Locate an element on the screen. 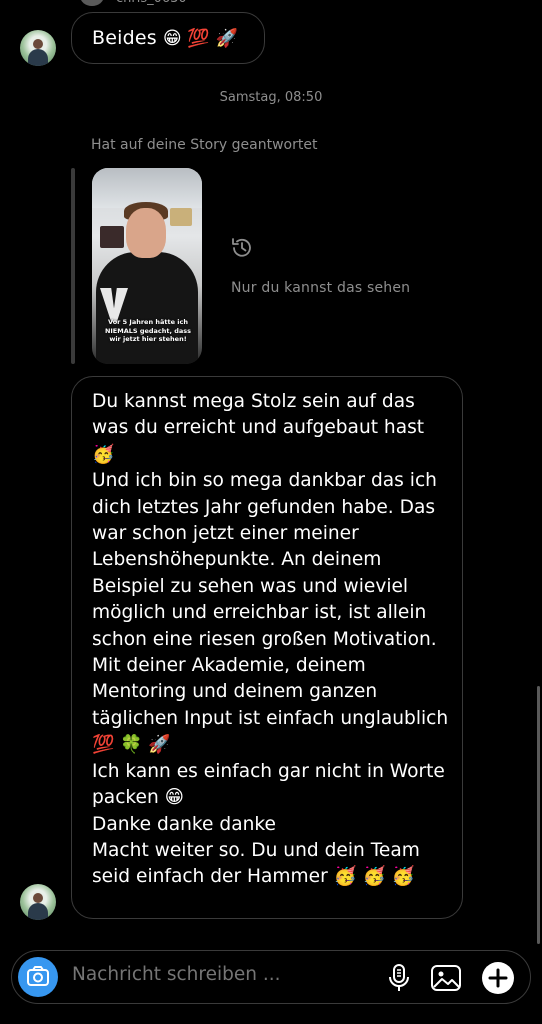 The height and width of the screenshot is (1024, 542). message-line: täglichen Input ist einfach unglaublich is located at coordinates (270, 718).